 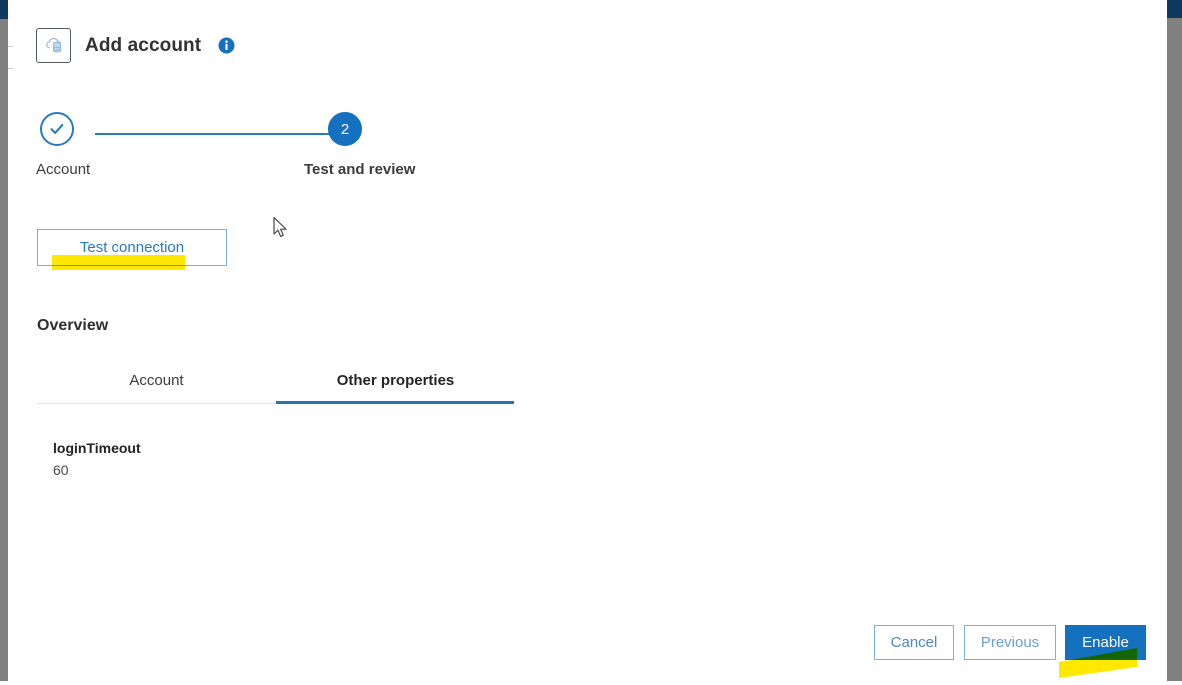 I want to click on stepper-label-test-and-review: Test and review, so click(x=360, y=169).